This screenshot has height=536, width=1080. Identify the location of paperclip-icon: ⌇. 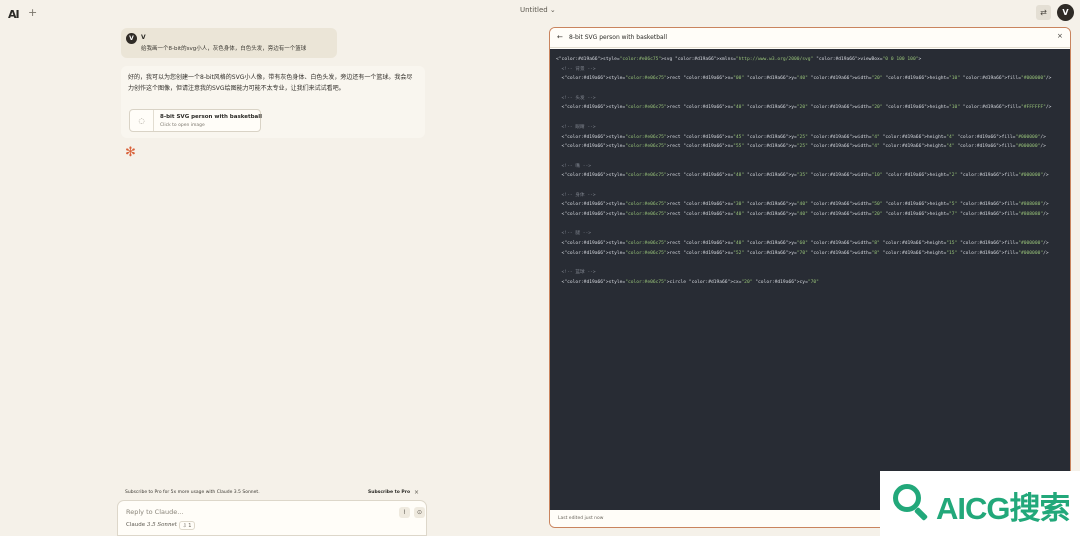
(404, 512).